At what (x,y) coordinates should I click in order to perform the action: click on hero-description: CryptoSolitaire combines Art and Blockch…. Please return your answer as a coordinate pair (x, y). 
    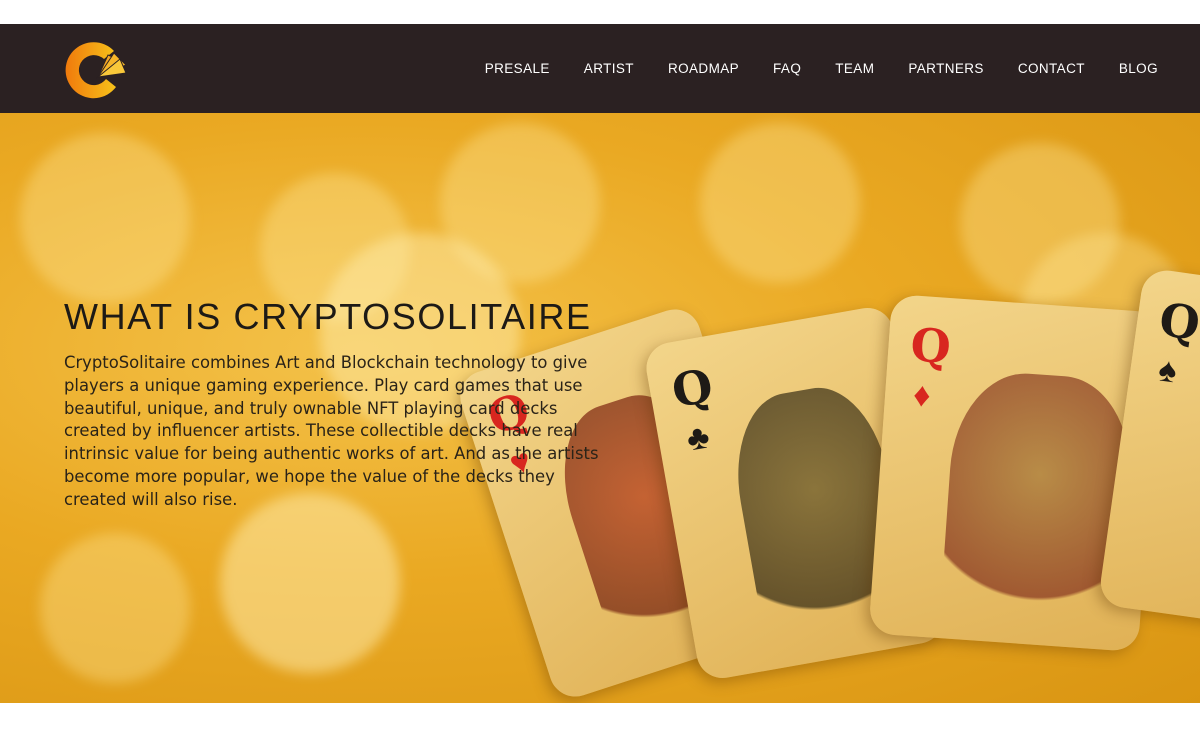
    Looking at the image, I should click on (331, 431).